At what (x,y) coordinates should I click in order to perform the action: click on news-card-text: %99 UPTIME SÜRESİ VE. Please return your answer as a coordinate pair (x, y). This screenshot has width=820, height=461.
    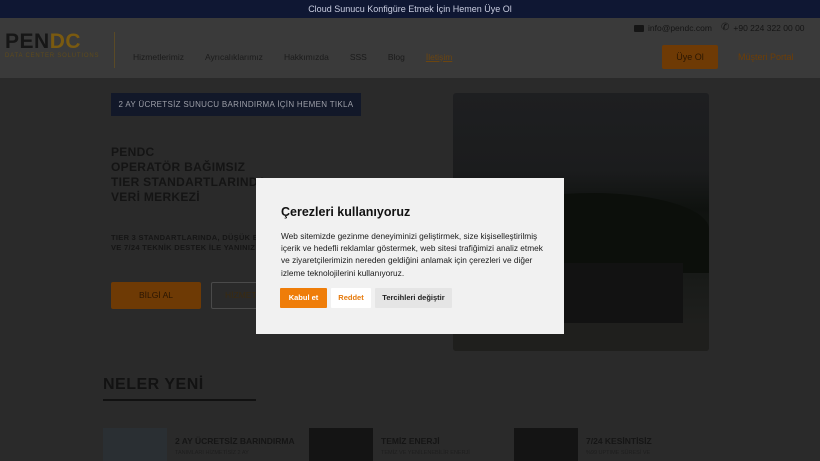
    Looking at the image, I should click on (618, 453).